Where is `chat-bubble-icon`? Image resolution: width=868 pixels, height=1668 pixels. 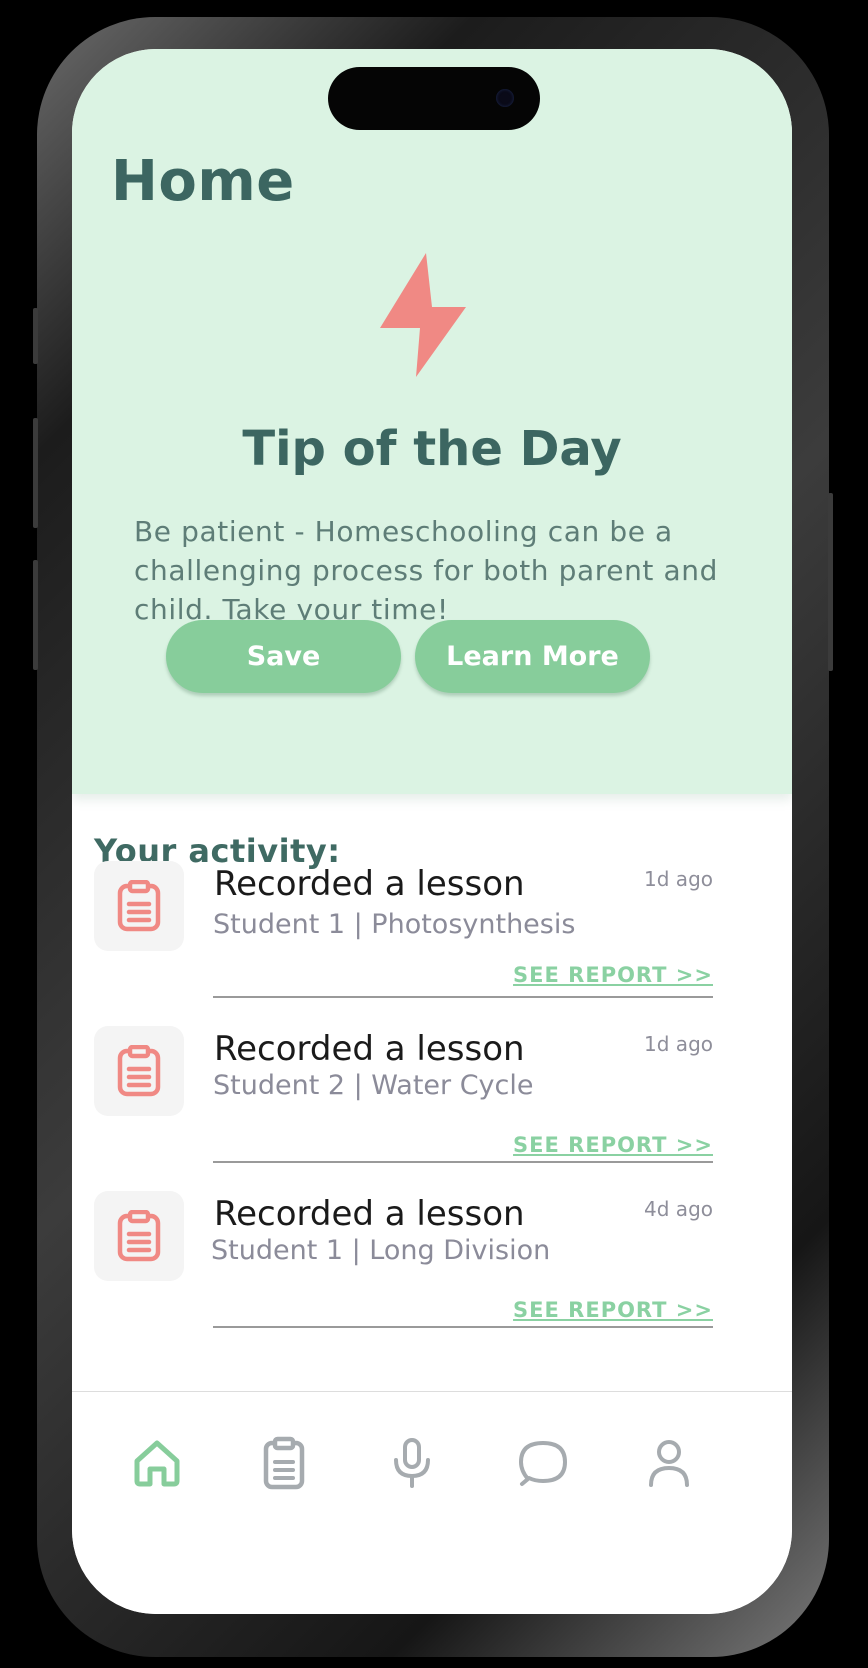 chat-bubble-icon is located at coordinates (543, 1463).